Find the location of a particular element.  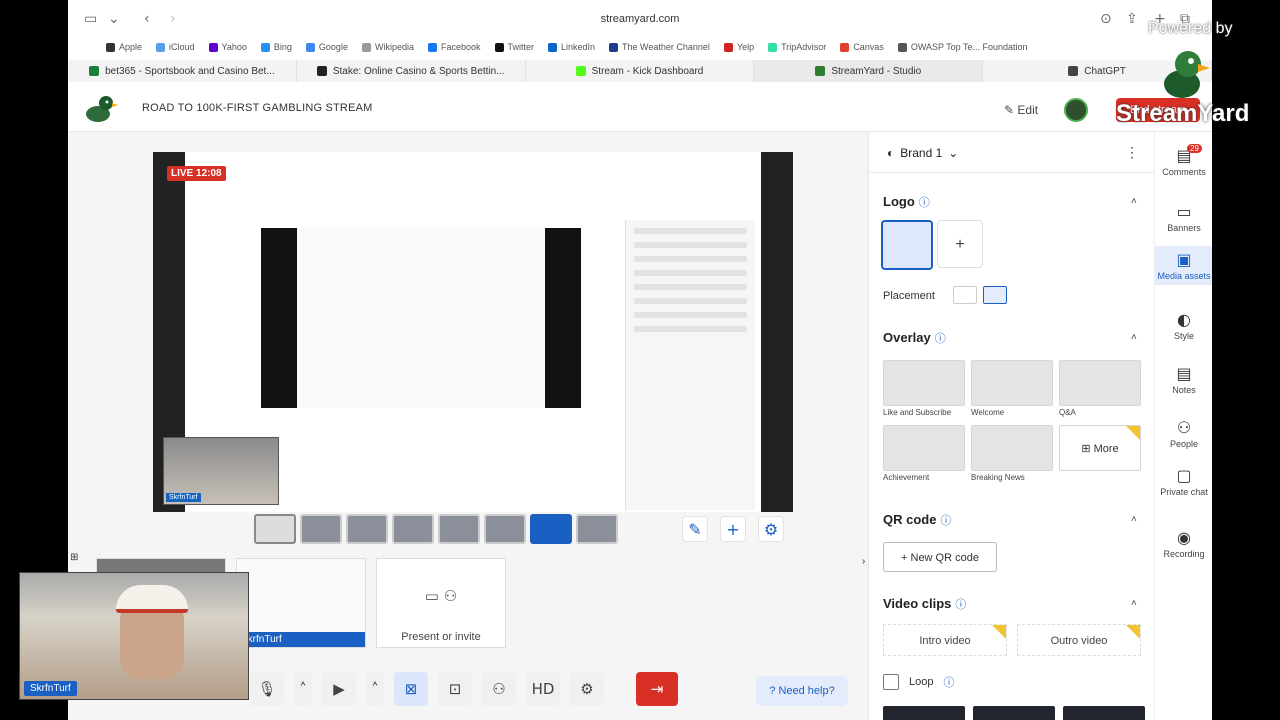

need-help-button: ? Need help? is located at coordinates (802, 691).